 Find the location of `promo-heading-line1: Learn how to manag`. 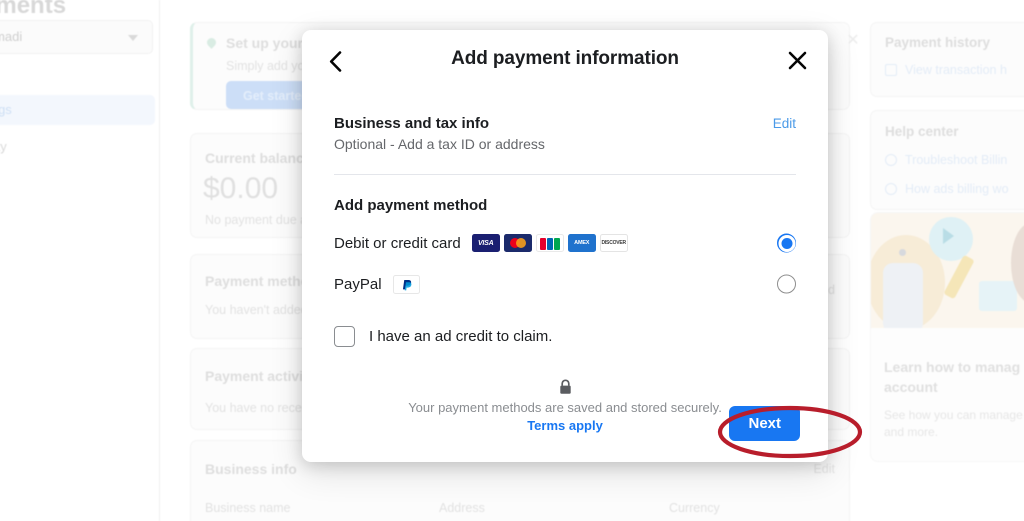

promo-heading-line1: Learn how to manag is located at coordinates (952, 367).